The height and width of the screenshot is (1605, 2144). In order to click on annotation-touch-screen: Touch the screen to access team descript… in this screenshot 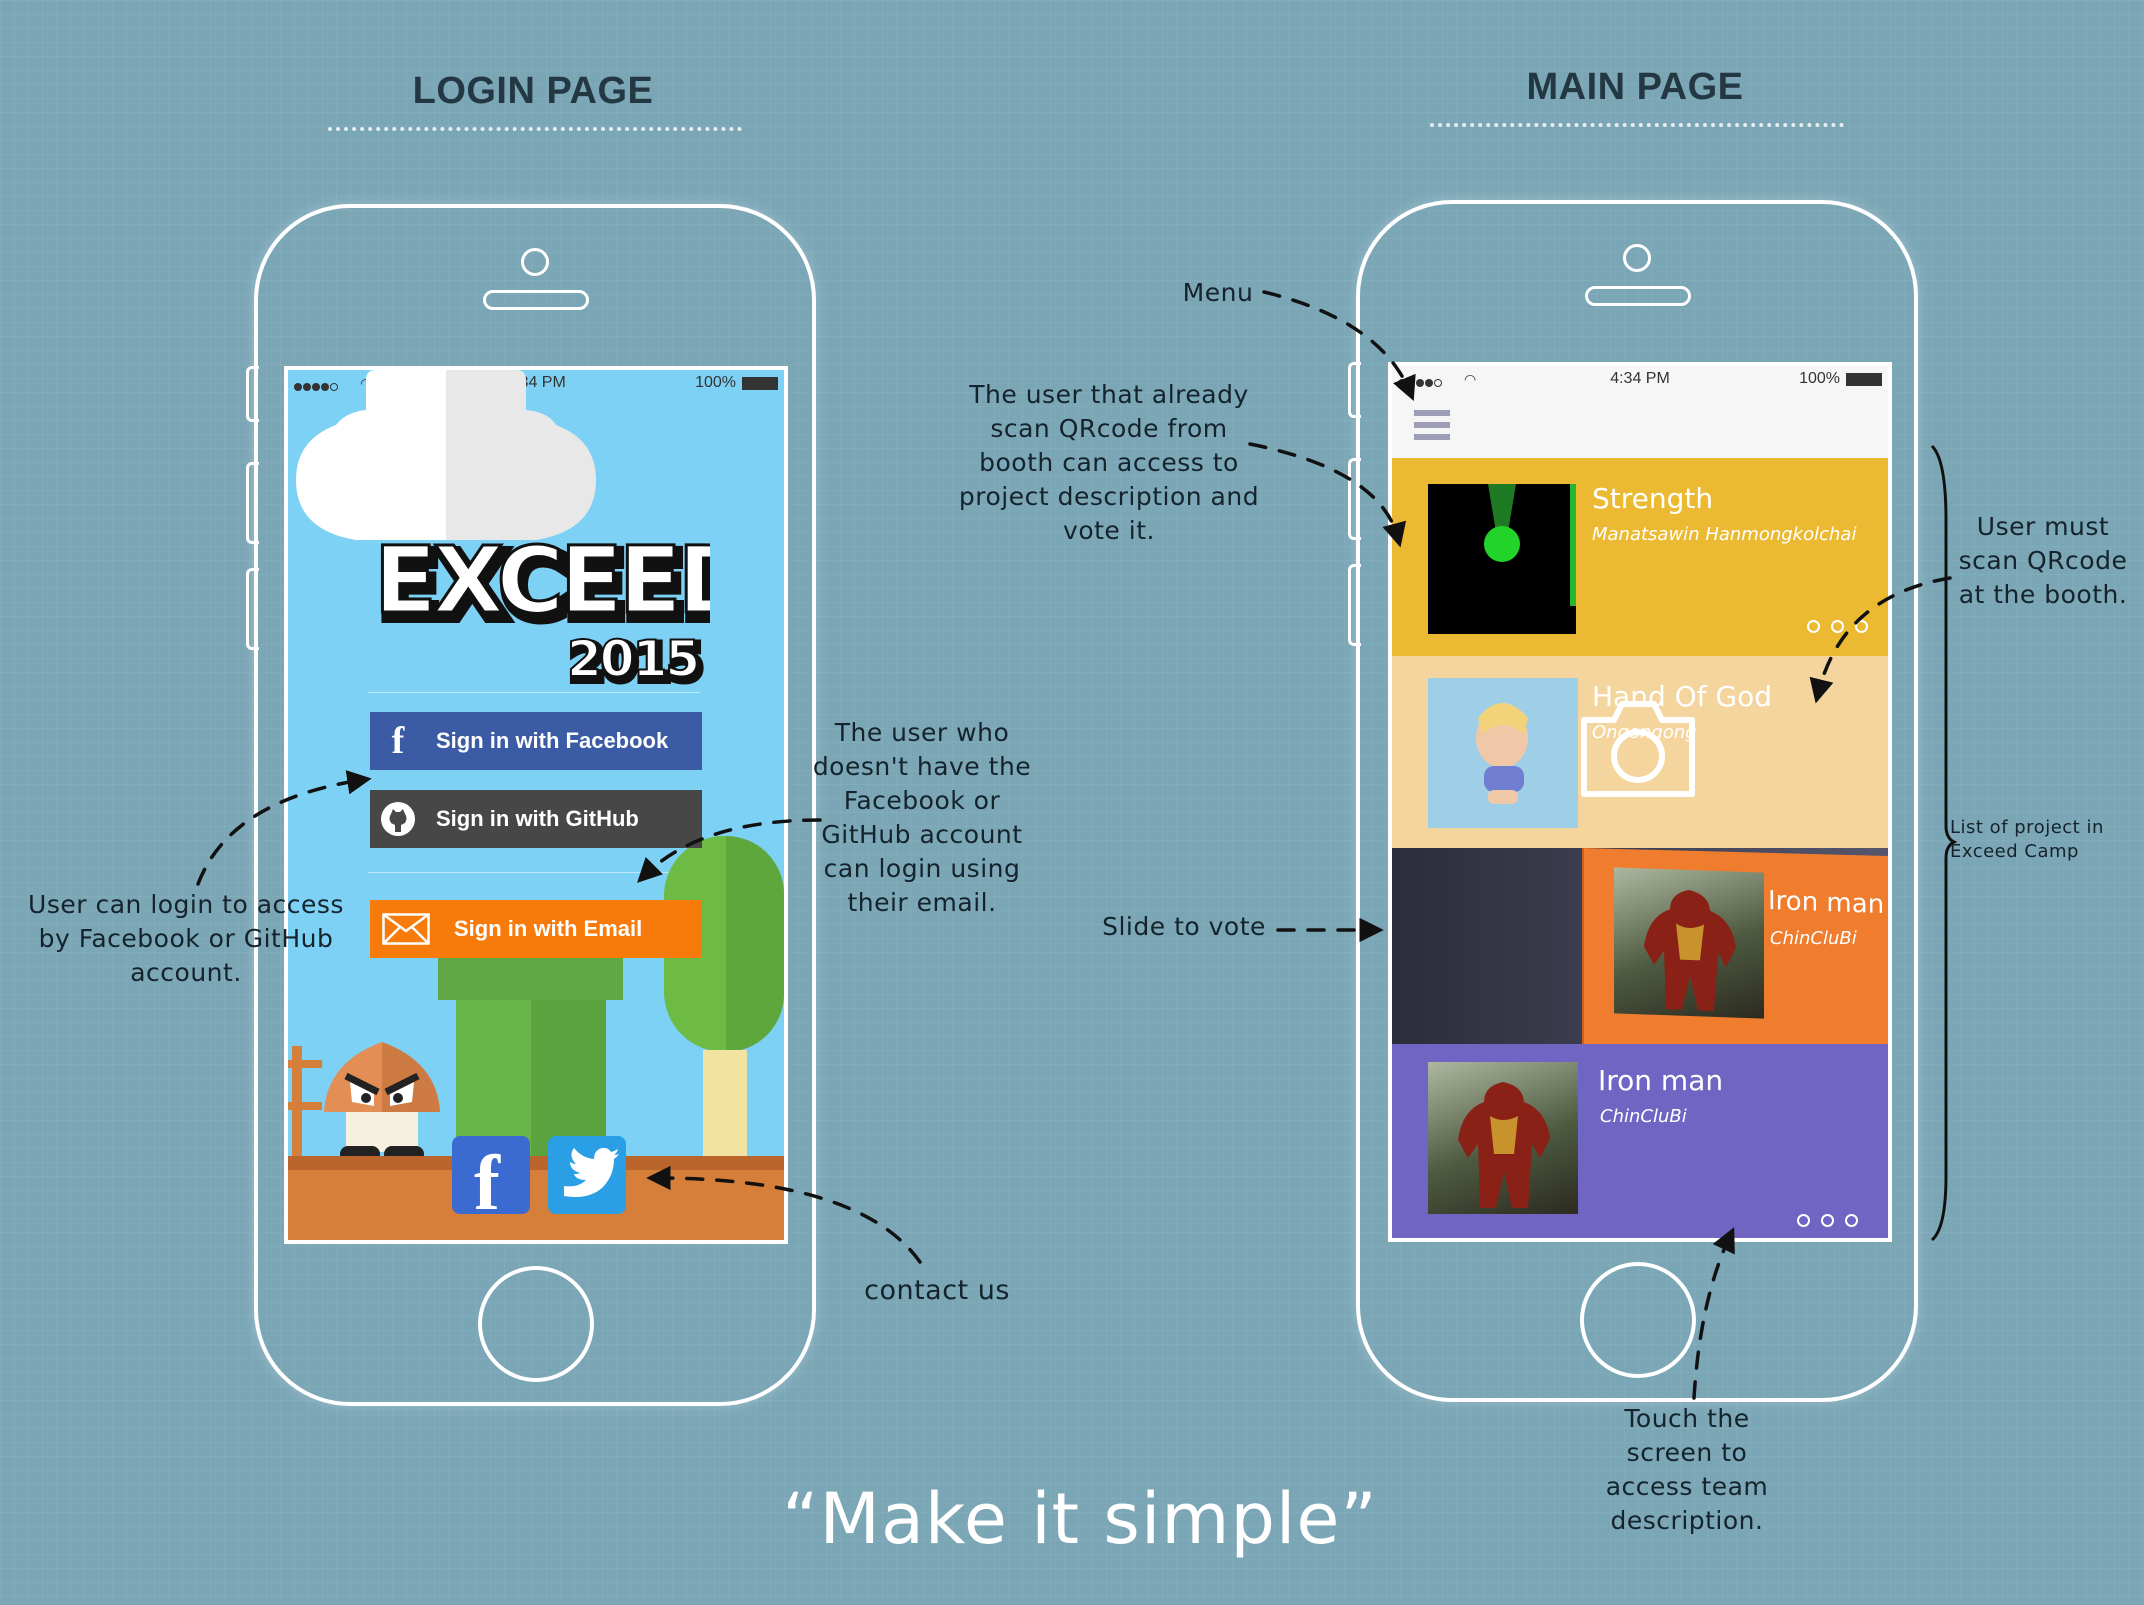, I will do `click(1687, 1469)`.